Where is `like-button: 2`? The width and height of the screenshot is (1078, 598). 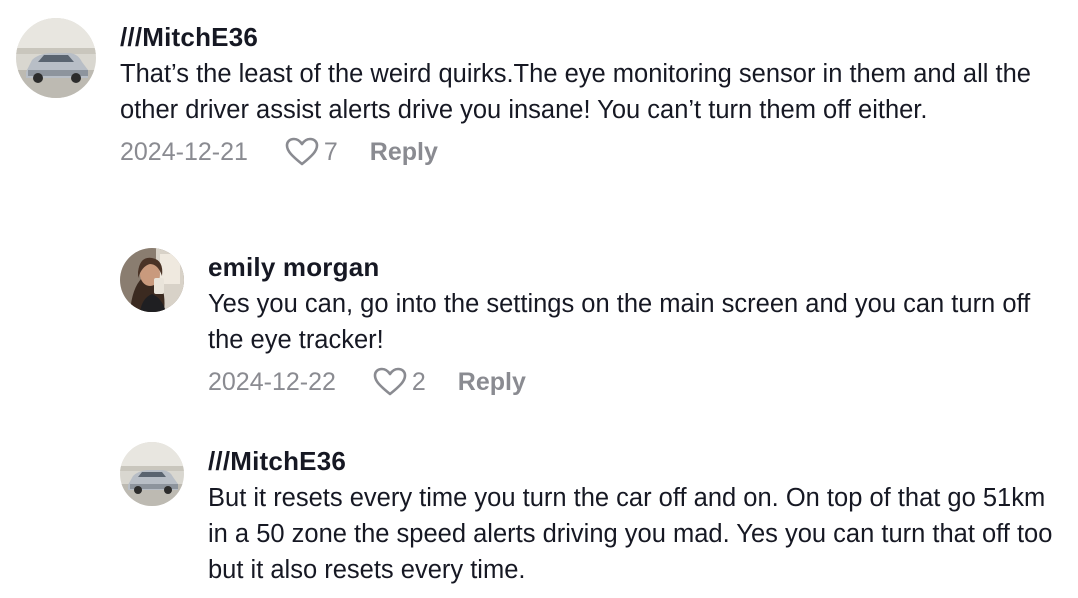
like-button: 2 is located at coordinates (399, 382).